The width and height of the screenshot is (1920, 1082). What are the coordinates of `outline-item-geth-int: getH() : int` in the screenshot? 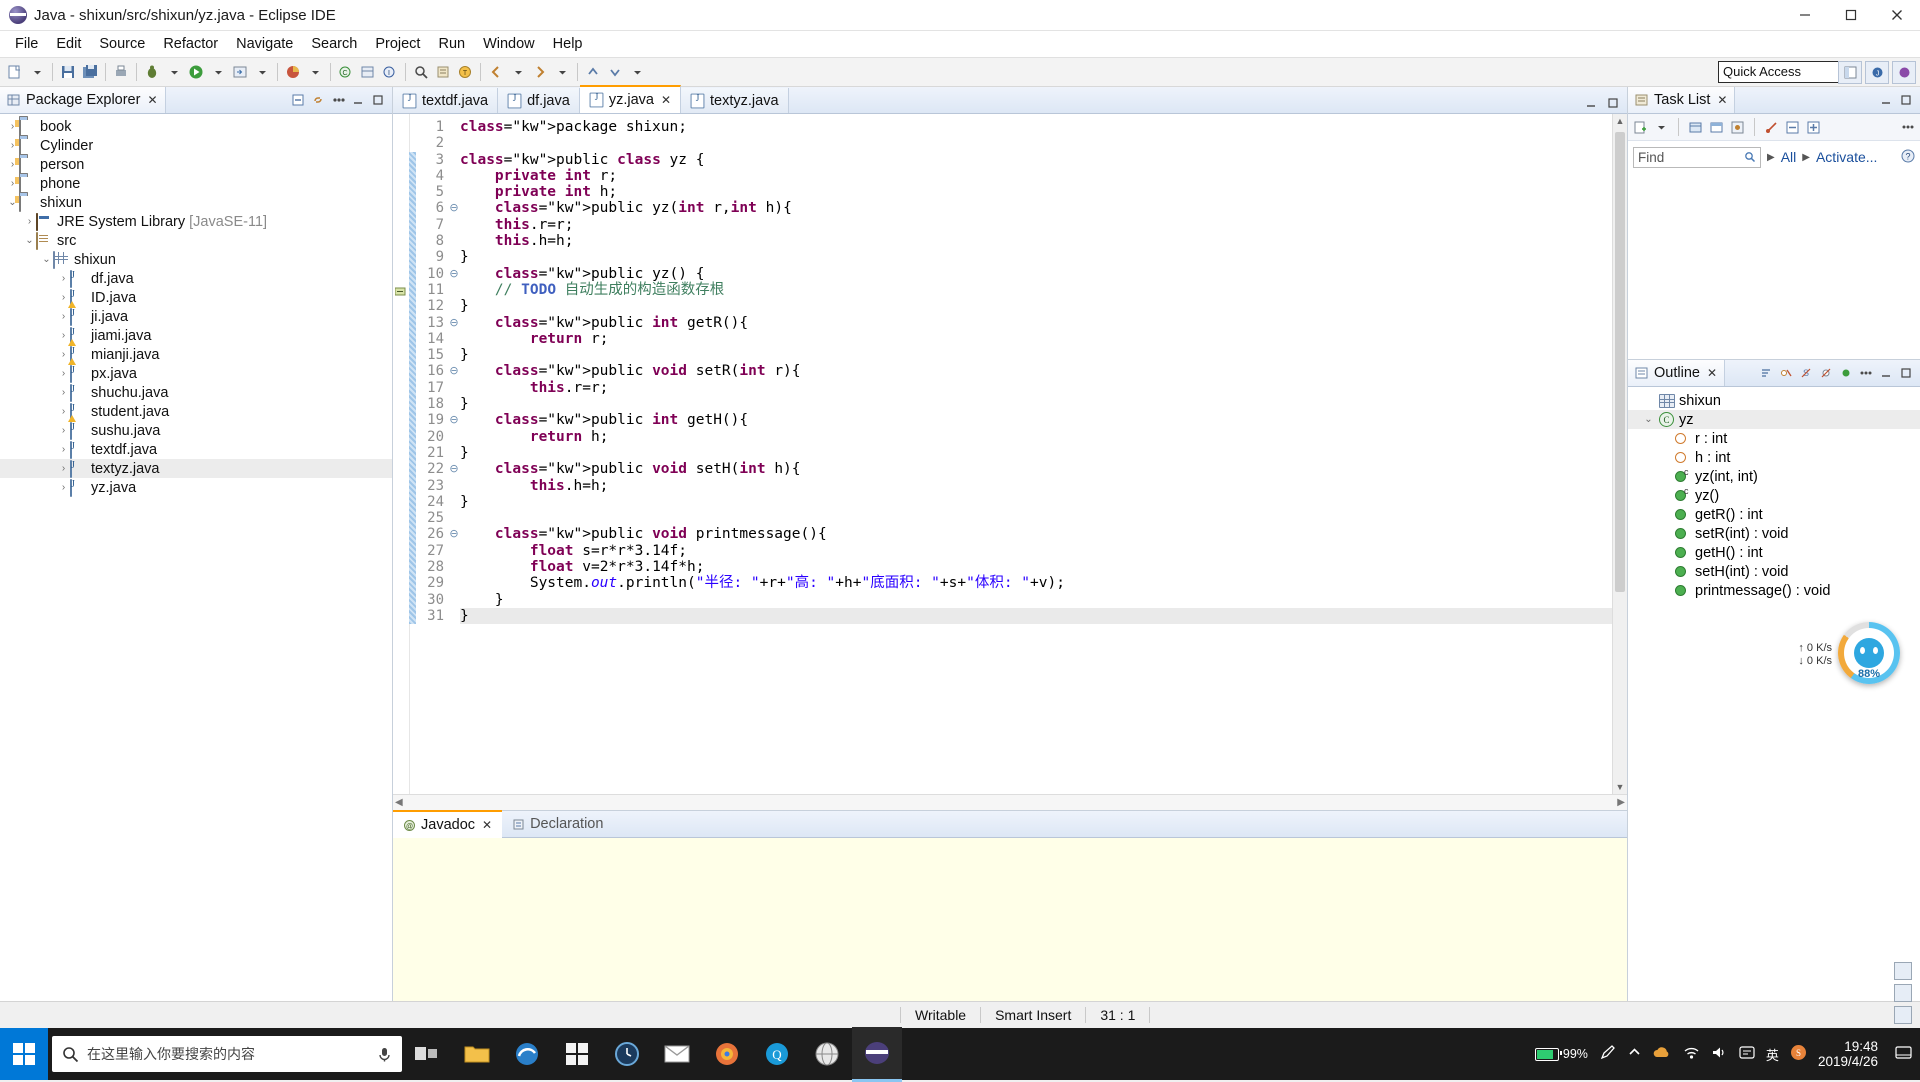 It's located at (1774, 552).